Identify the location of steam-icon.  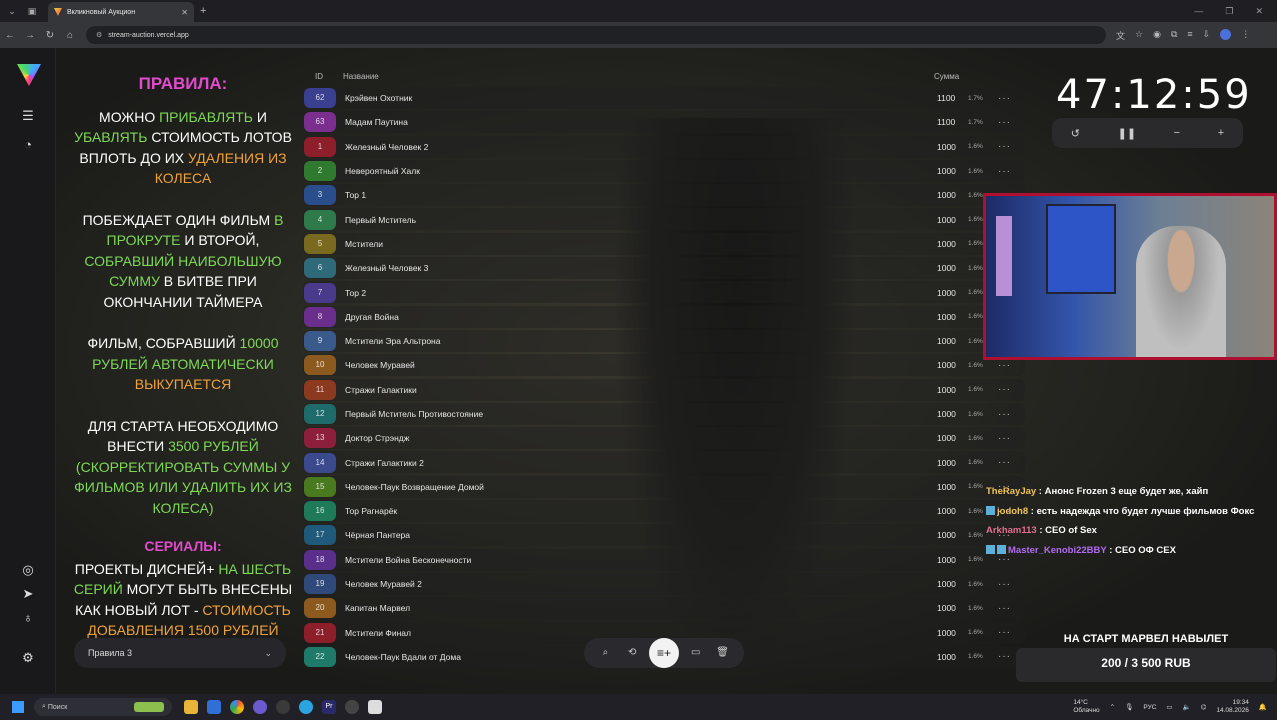
(352, 707).